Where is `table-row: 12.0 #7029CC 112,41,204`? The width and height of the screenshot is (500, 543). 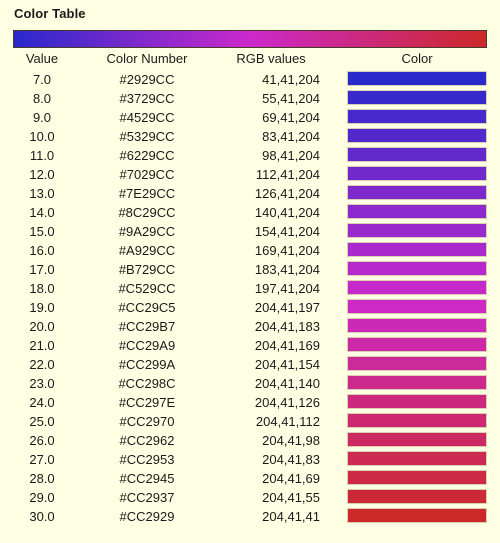 table-row: 12.0 #7029CC 112,41,204 is located at coordinates (250, 174).